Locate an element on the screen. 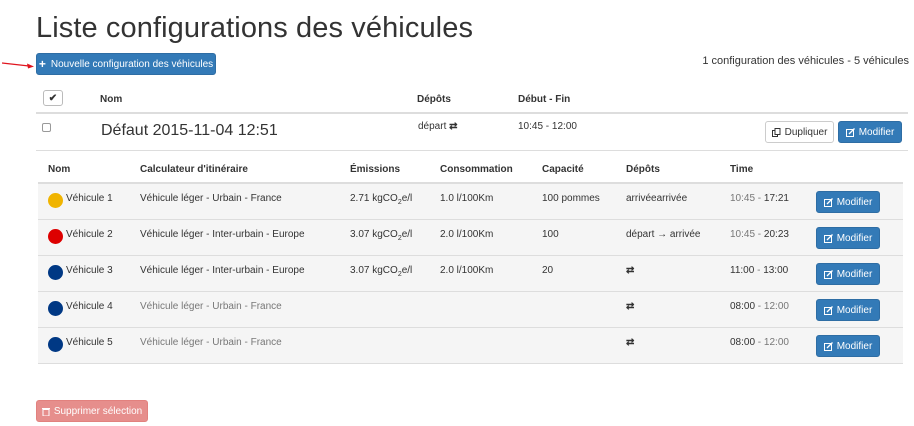  header-range: Début - Fin is located at coordinates (544, 99).